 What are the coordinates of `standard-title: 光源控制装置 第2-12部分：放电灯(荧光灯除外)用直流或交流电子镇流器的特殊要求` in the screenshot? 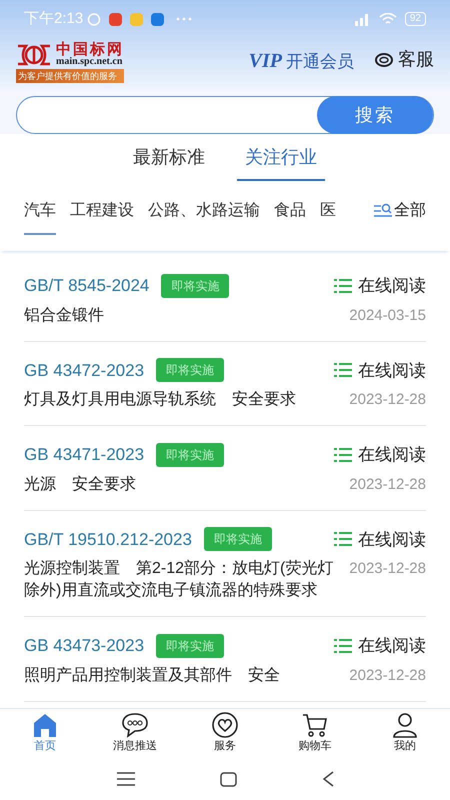 It's located at (179, 579).